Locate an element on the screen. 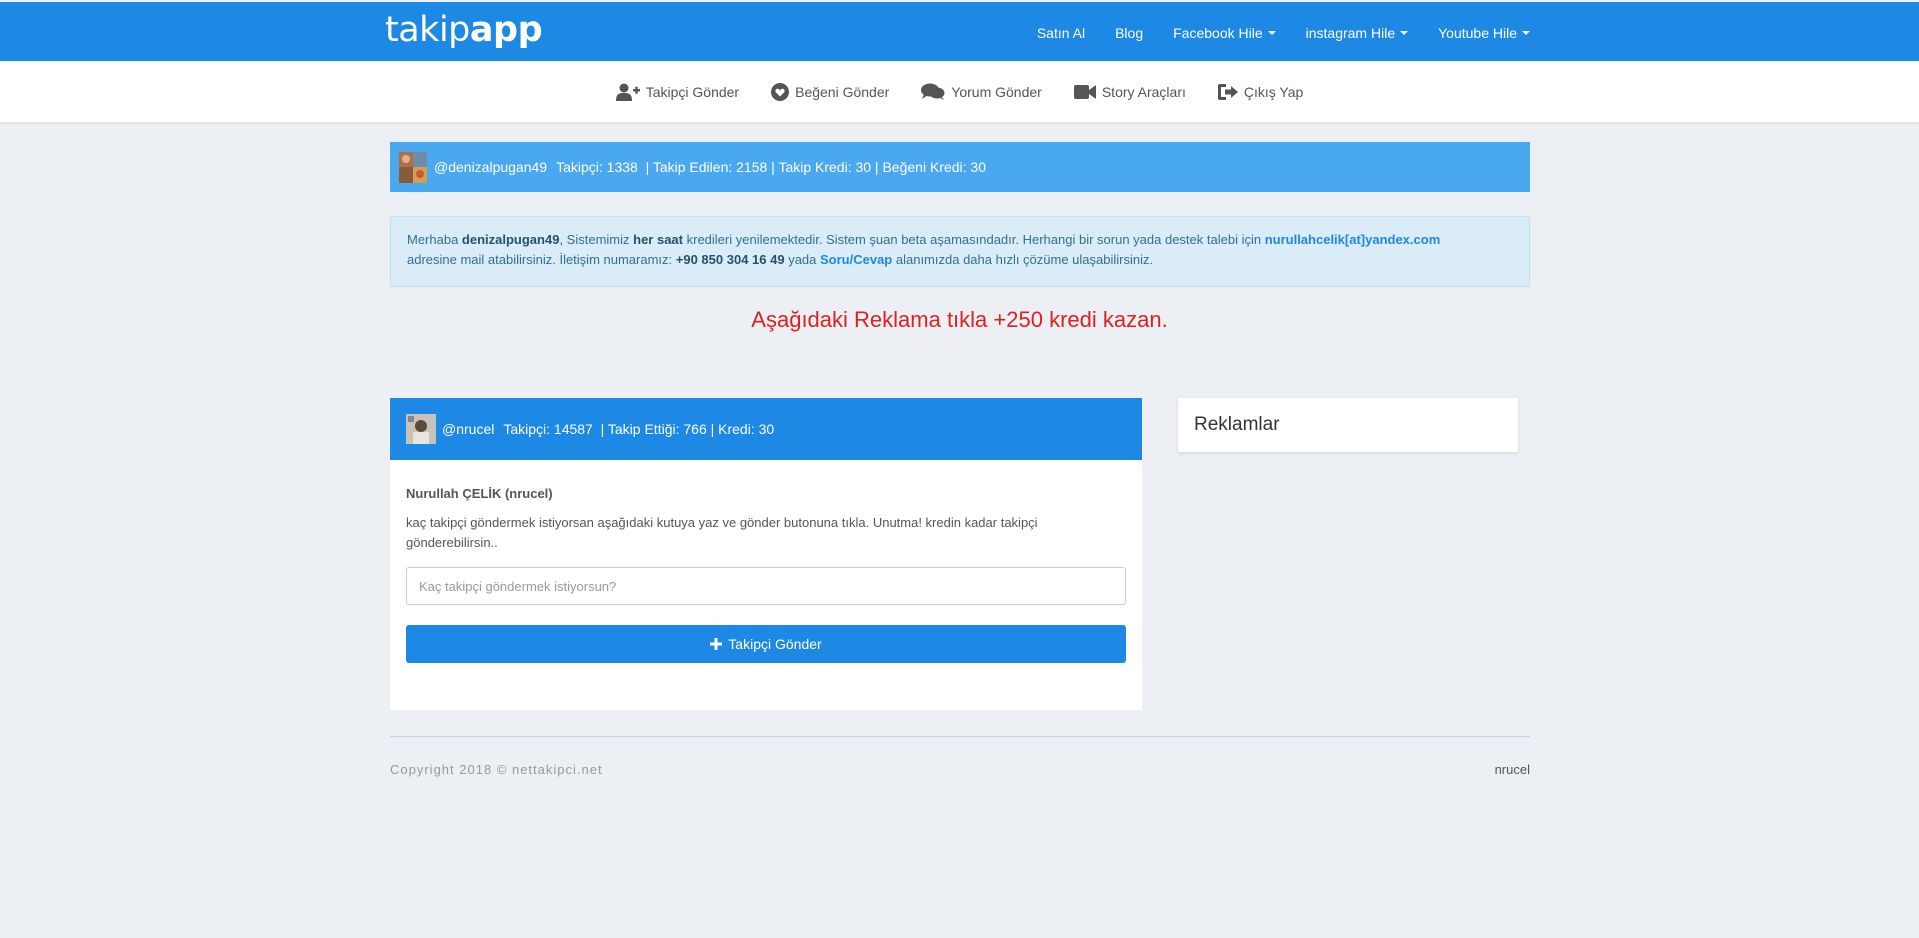 This screenshot has height=938, width=1919. alert-username: denizalpugan49 is located at coordinates (510, 239).